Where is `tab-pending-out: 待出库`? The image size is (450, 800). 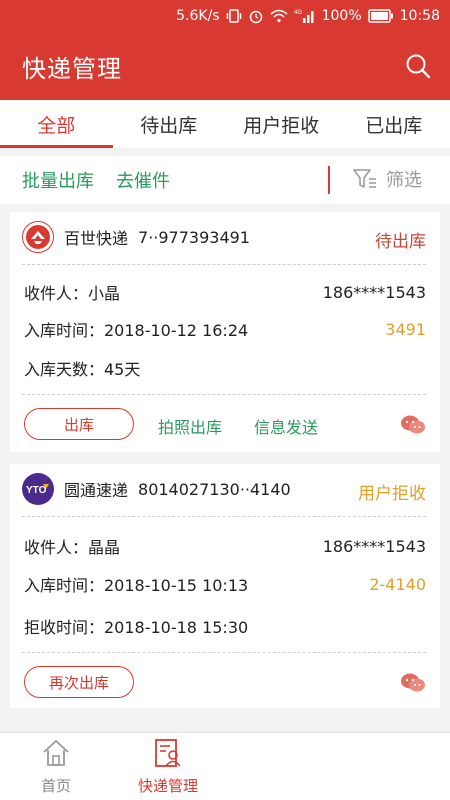
tab-pending-out: 待出库 is located at coordinates (169, 124).